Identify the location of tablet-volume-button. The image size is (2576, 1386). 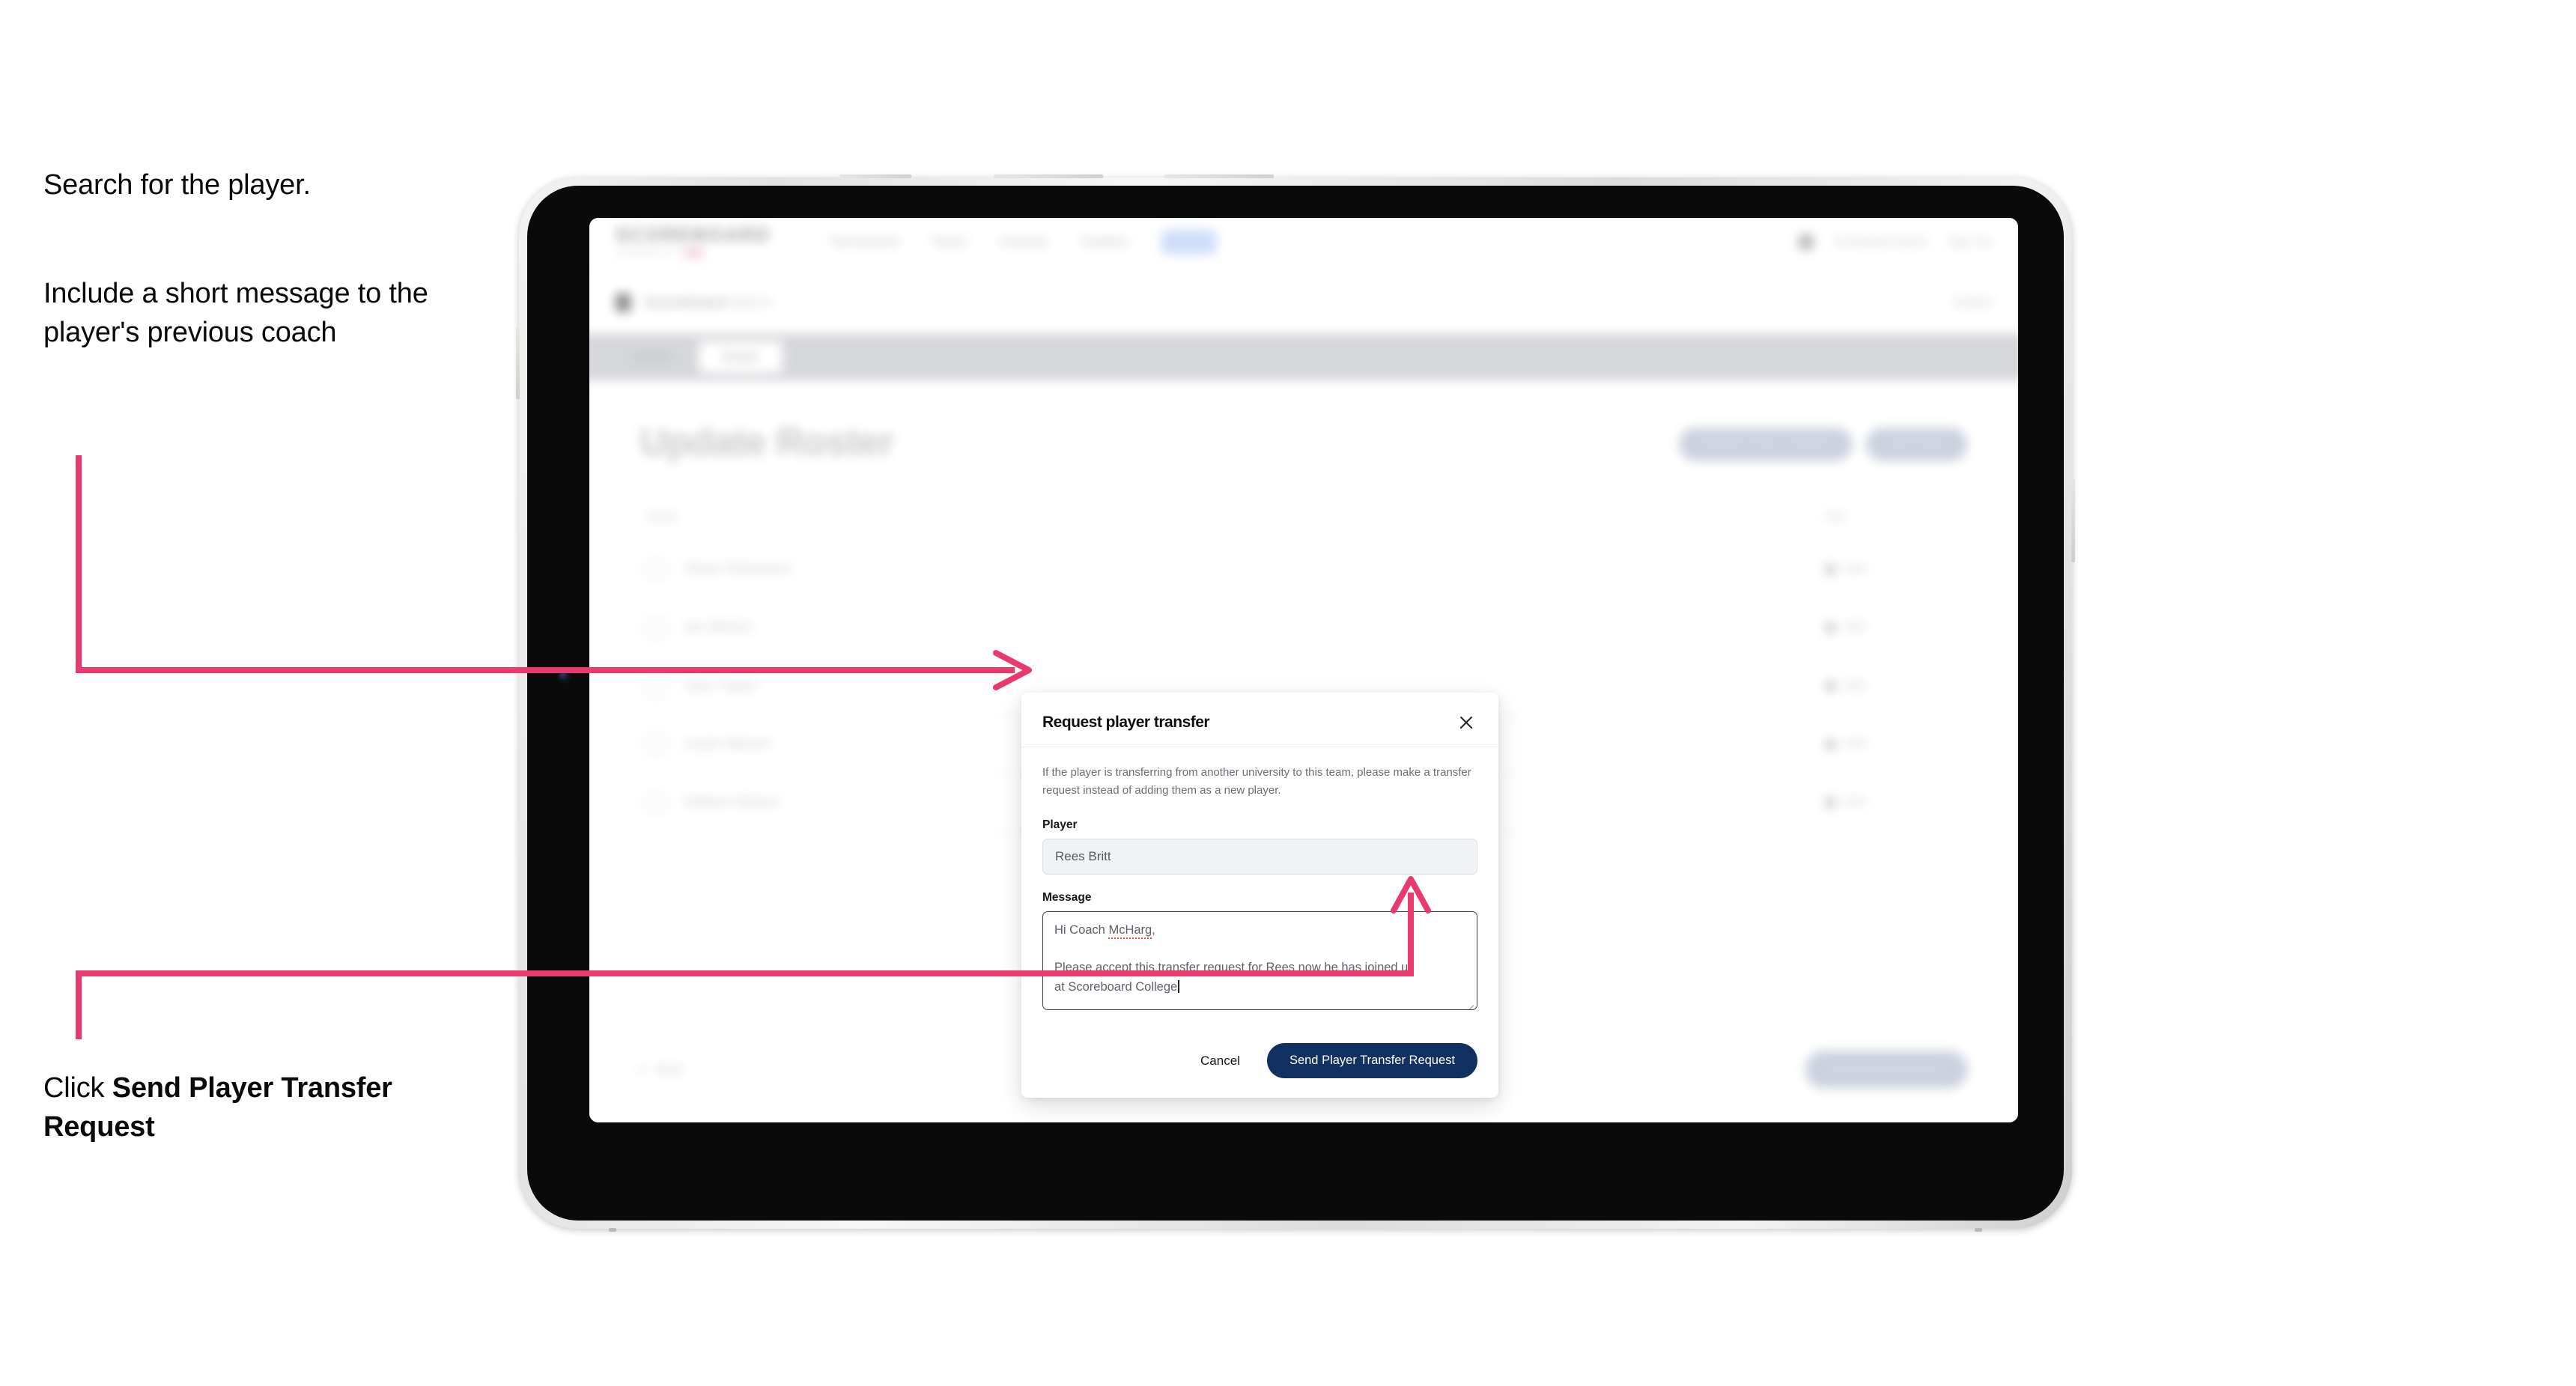
(518, 363).